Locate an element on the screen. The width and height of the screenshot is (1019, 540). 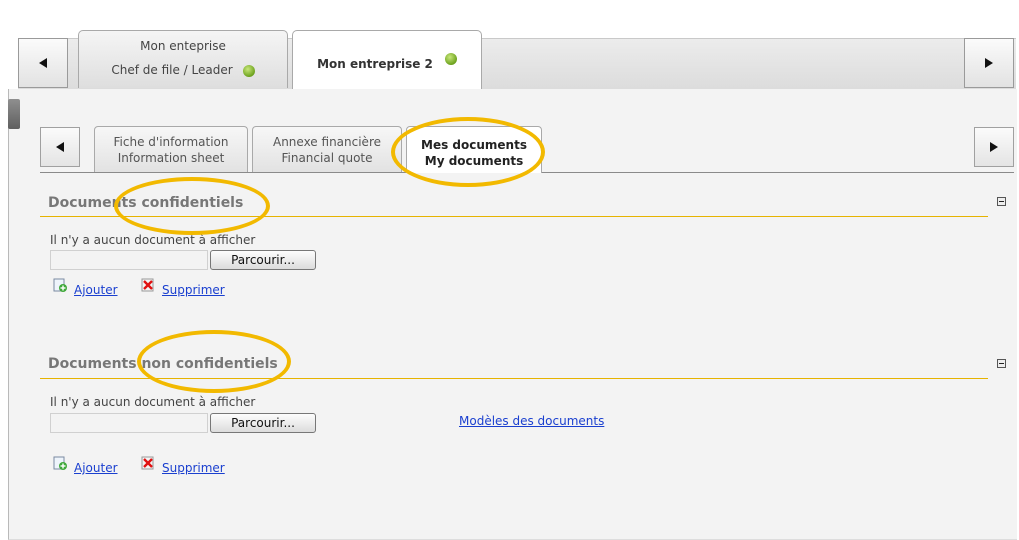
tab-label-fr: Annexe financière is located at coordinates (326, 142).